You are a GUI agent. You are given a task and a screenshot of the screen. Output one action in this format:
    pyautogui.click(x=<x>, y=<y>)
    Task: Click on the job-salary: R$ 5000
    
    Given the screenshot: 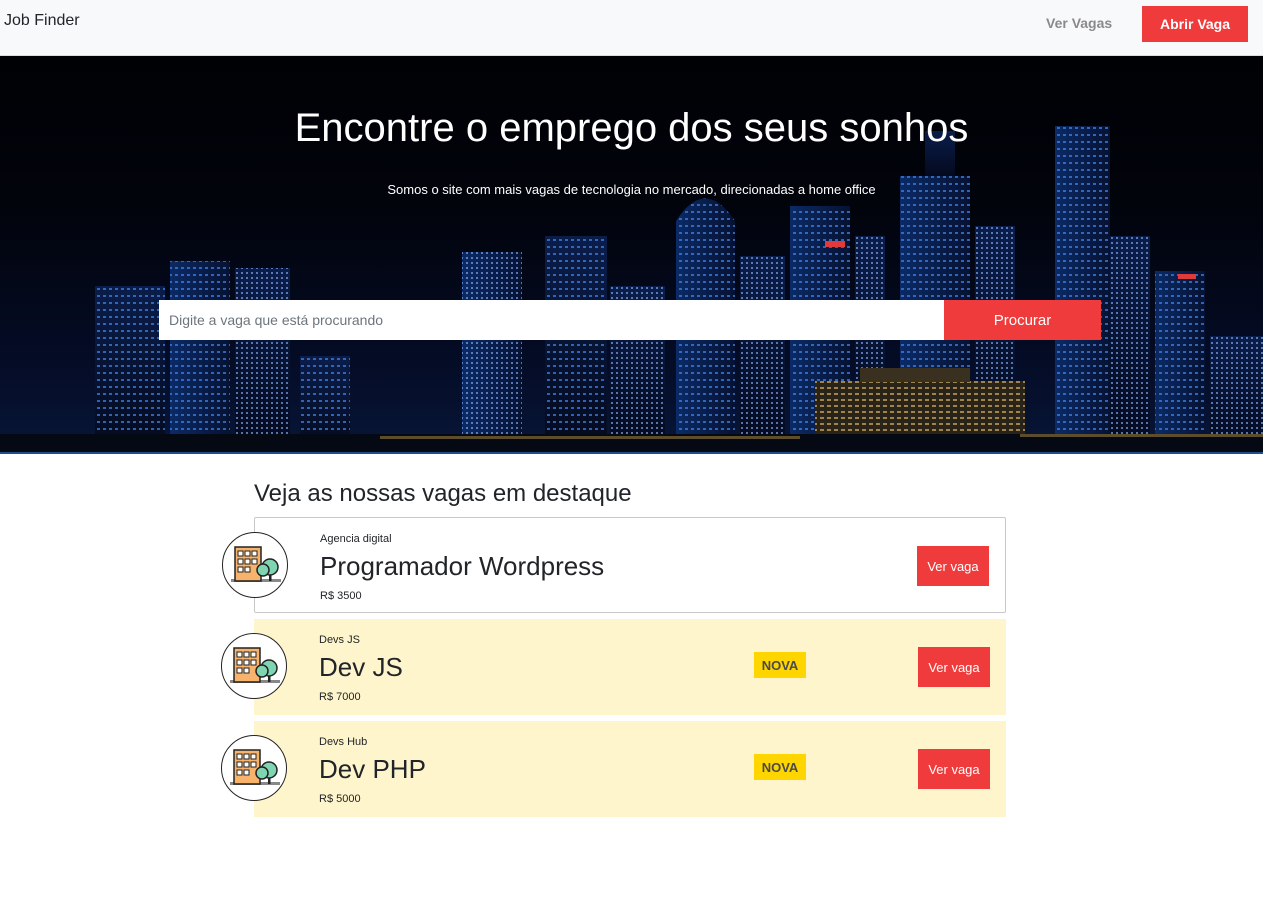 What is the action you would take?
    pyautogui.click(x=340, y=799)
    